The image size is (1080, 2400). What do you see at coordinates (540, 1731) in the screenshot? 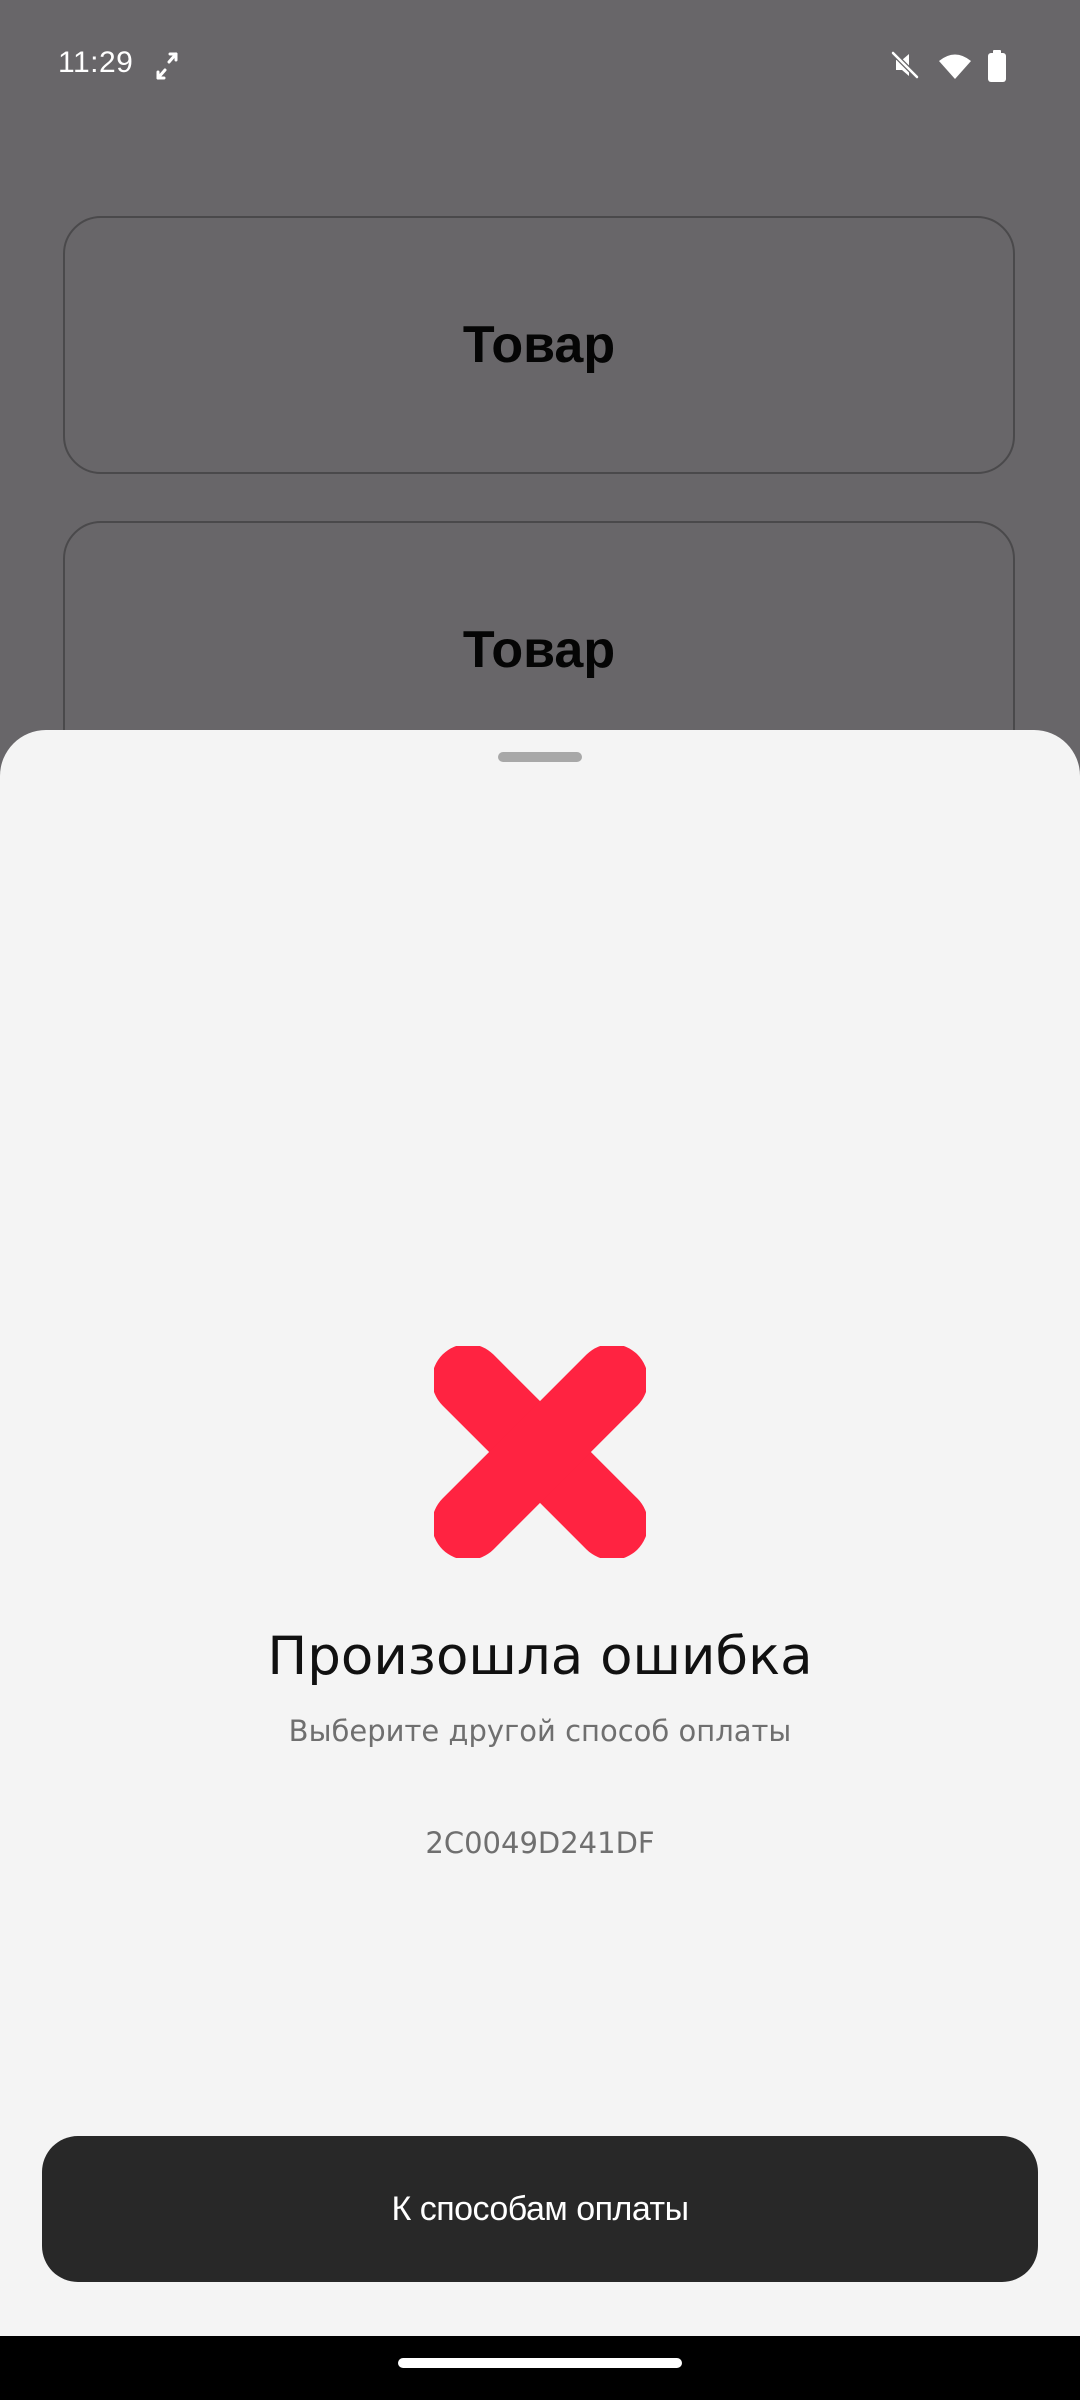
I see `error-subtitle: Выберите другой способ оплаты` at bounding box center [540, 1731].